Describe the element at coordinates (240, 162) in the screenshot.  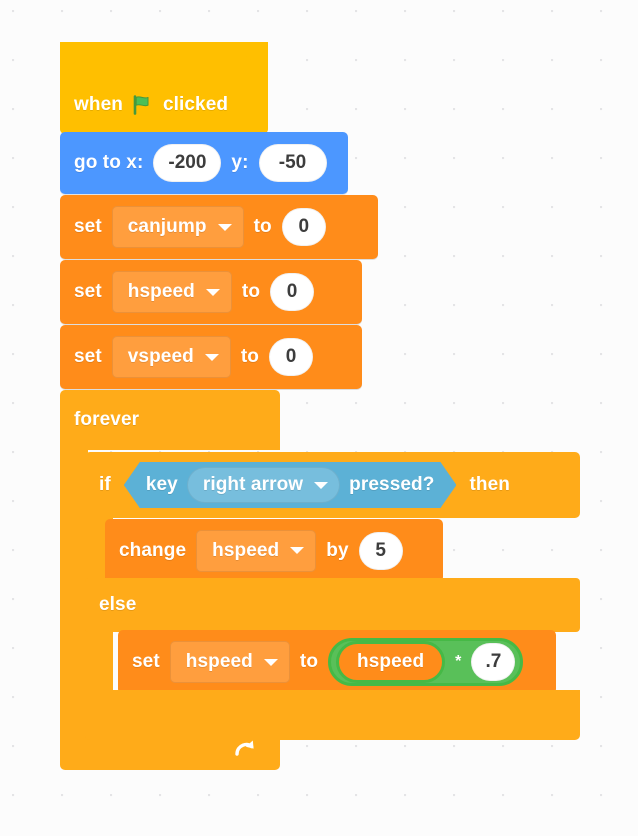
I see `y-label: y:` at that location.